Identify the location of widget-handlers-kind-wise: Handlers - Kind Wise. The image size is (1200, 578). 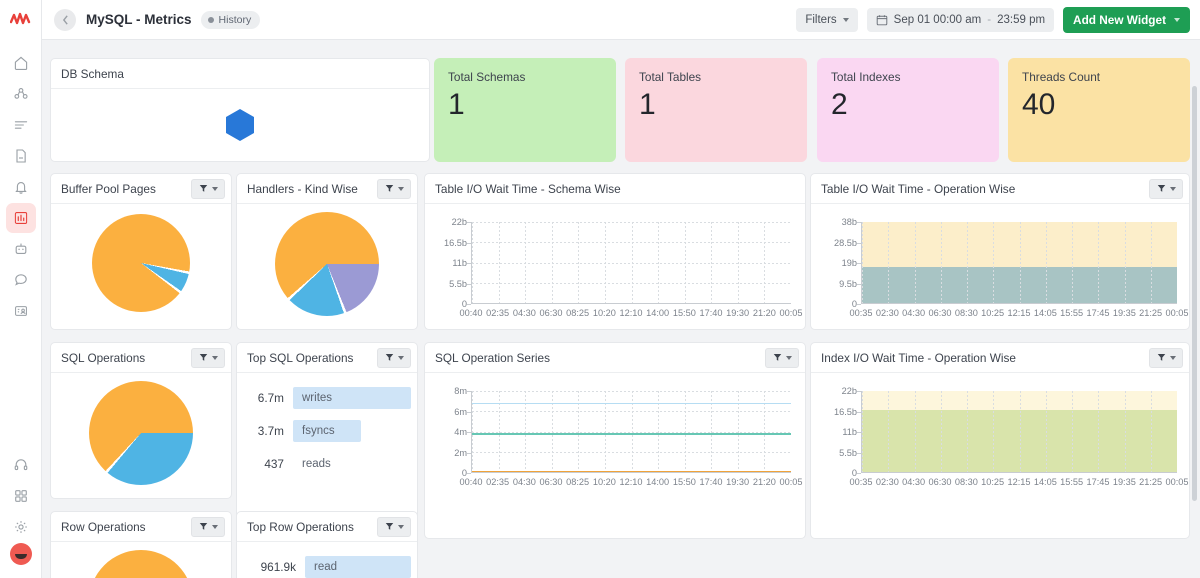
(327, 251).